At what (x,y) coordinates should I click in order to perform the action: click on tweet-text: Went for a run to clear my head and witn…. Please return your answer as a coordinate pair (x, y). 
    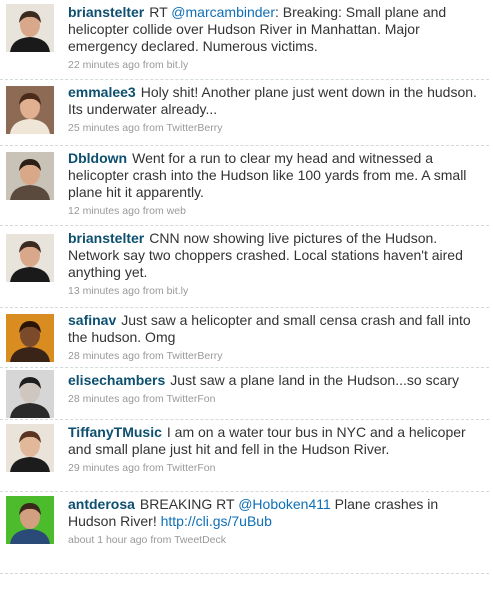
    Looking at the image, I should click on (267, 175).